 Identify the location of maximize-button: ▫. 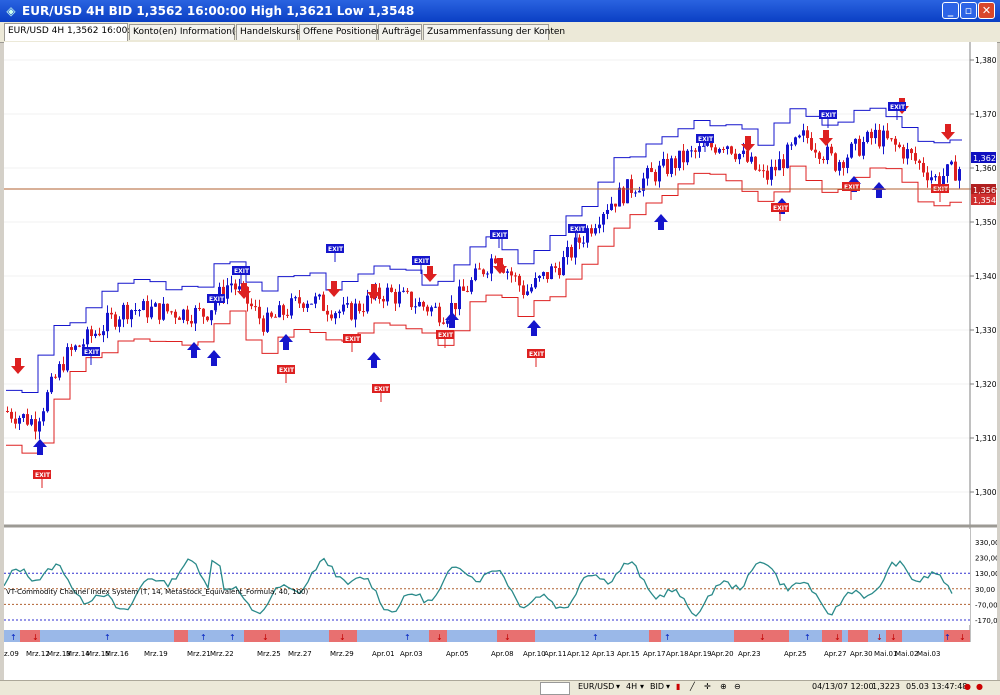
(968, 10).